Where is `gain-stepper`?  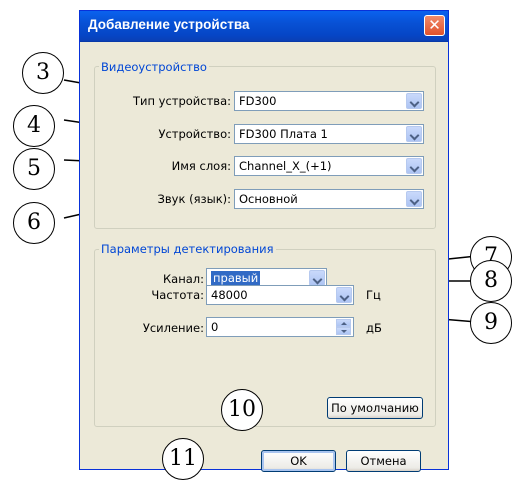
gain-stepper is located at coordinates (344, 327).